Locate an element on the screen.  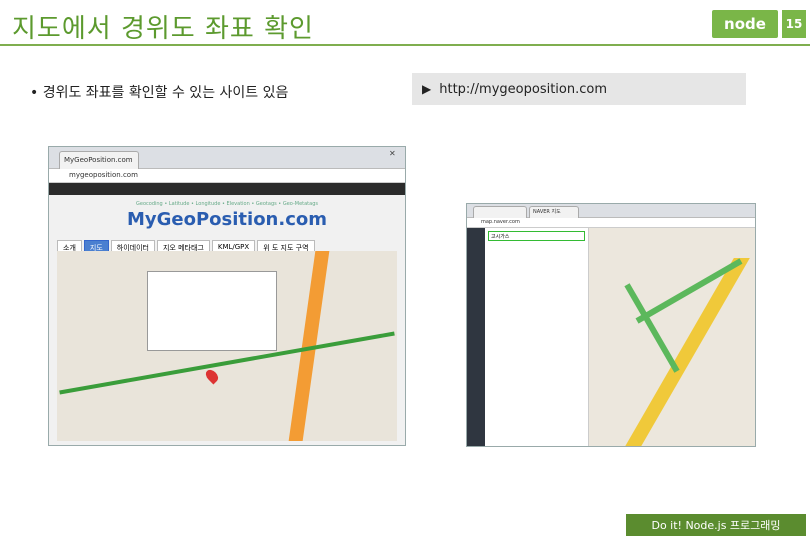
url-callout: ▶ http://mygeoposition.com is located at coordinates (579, 89).